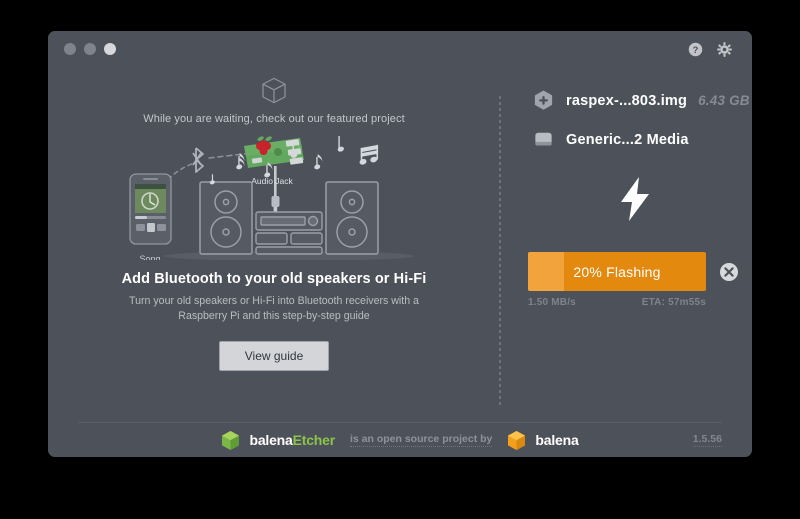 The width and height of the screenshot is (800, 519). I want to click on stereo-receiver, so click(289, 233).